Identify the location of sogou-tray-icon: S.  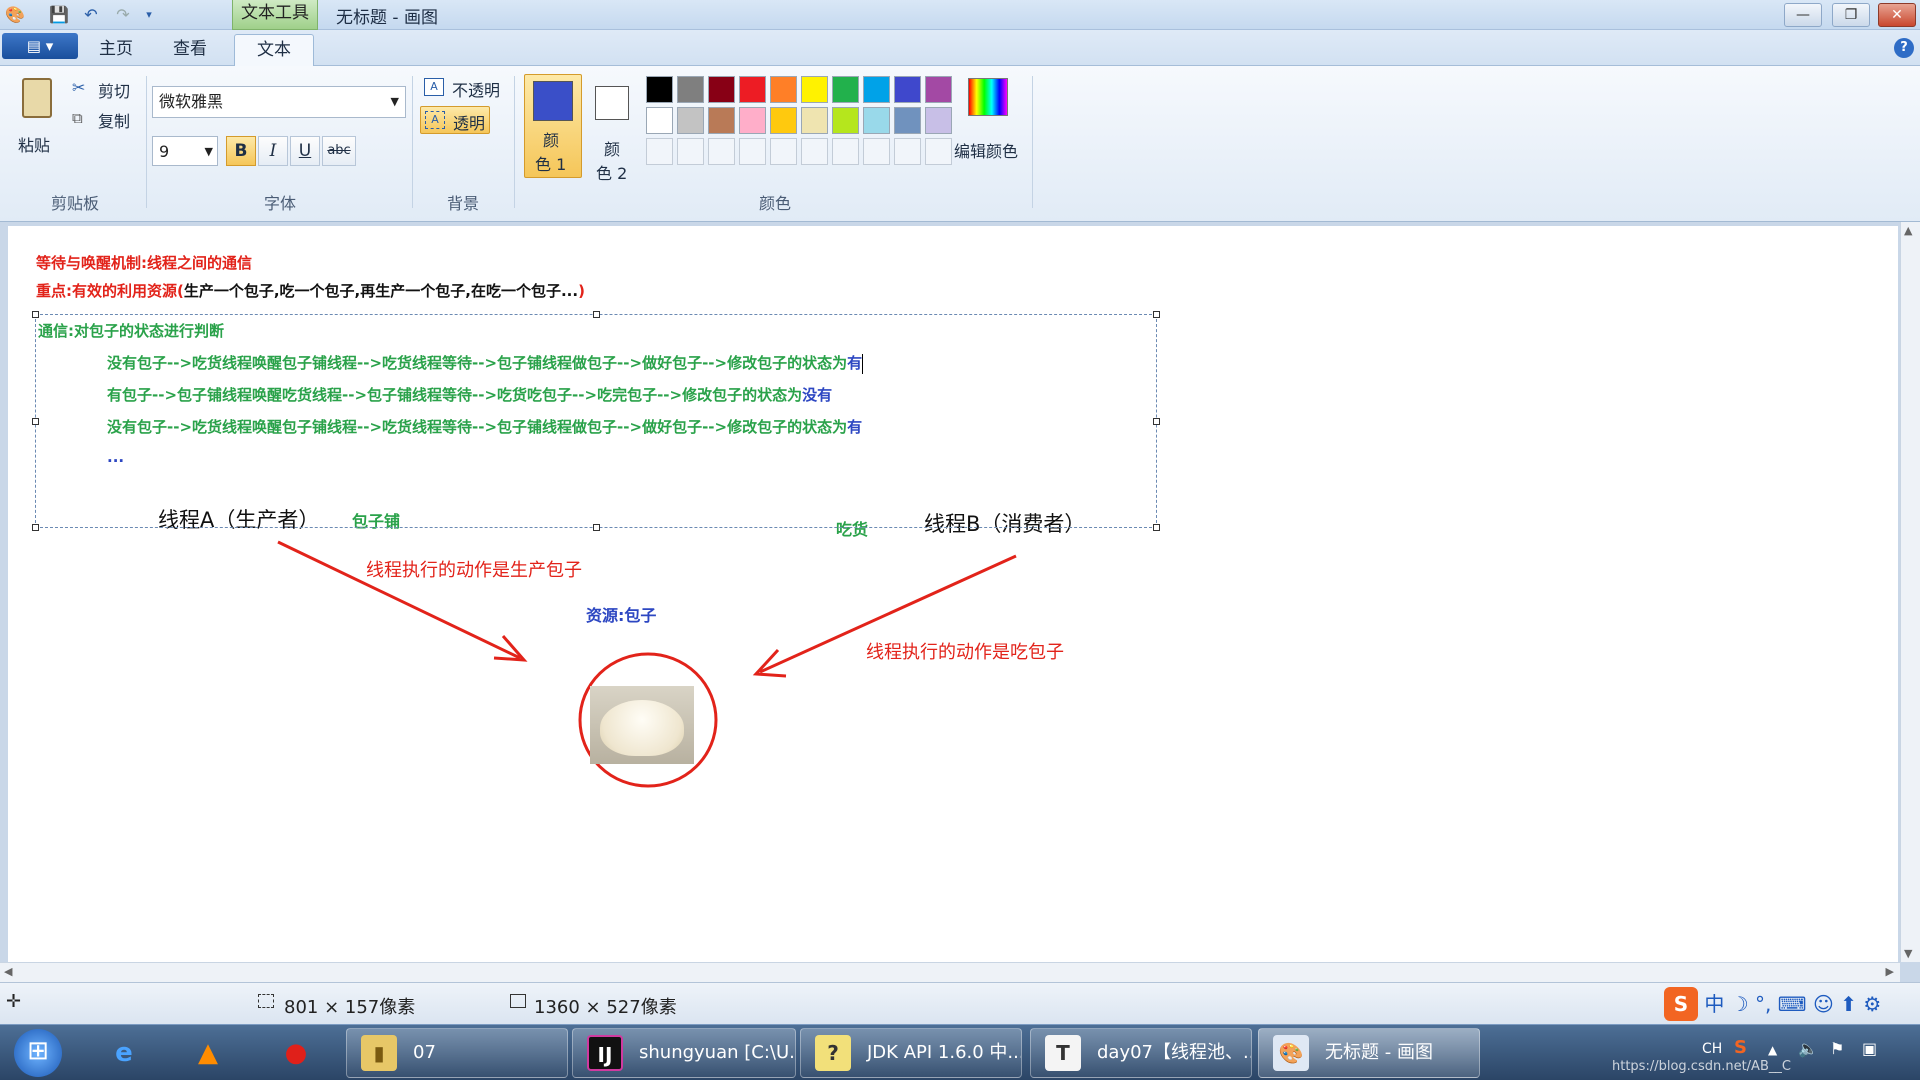
(1740, 1047).